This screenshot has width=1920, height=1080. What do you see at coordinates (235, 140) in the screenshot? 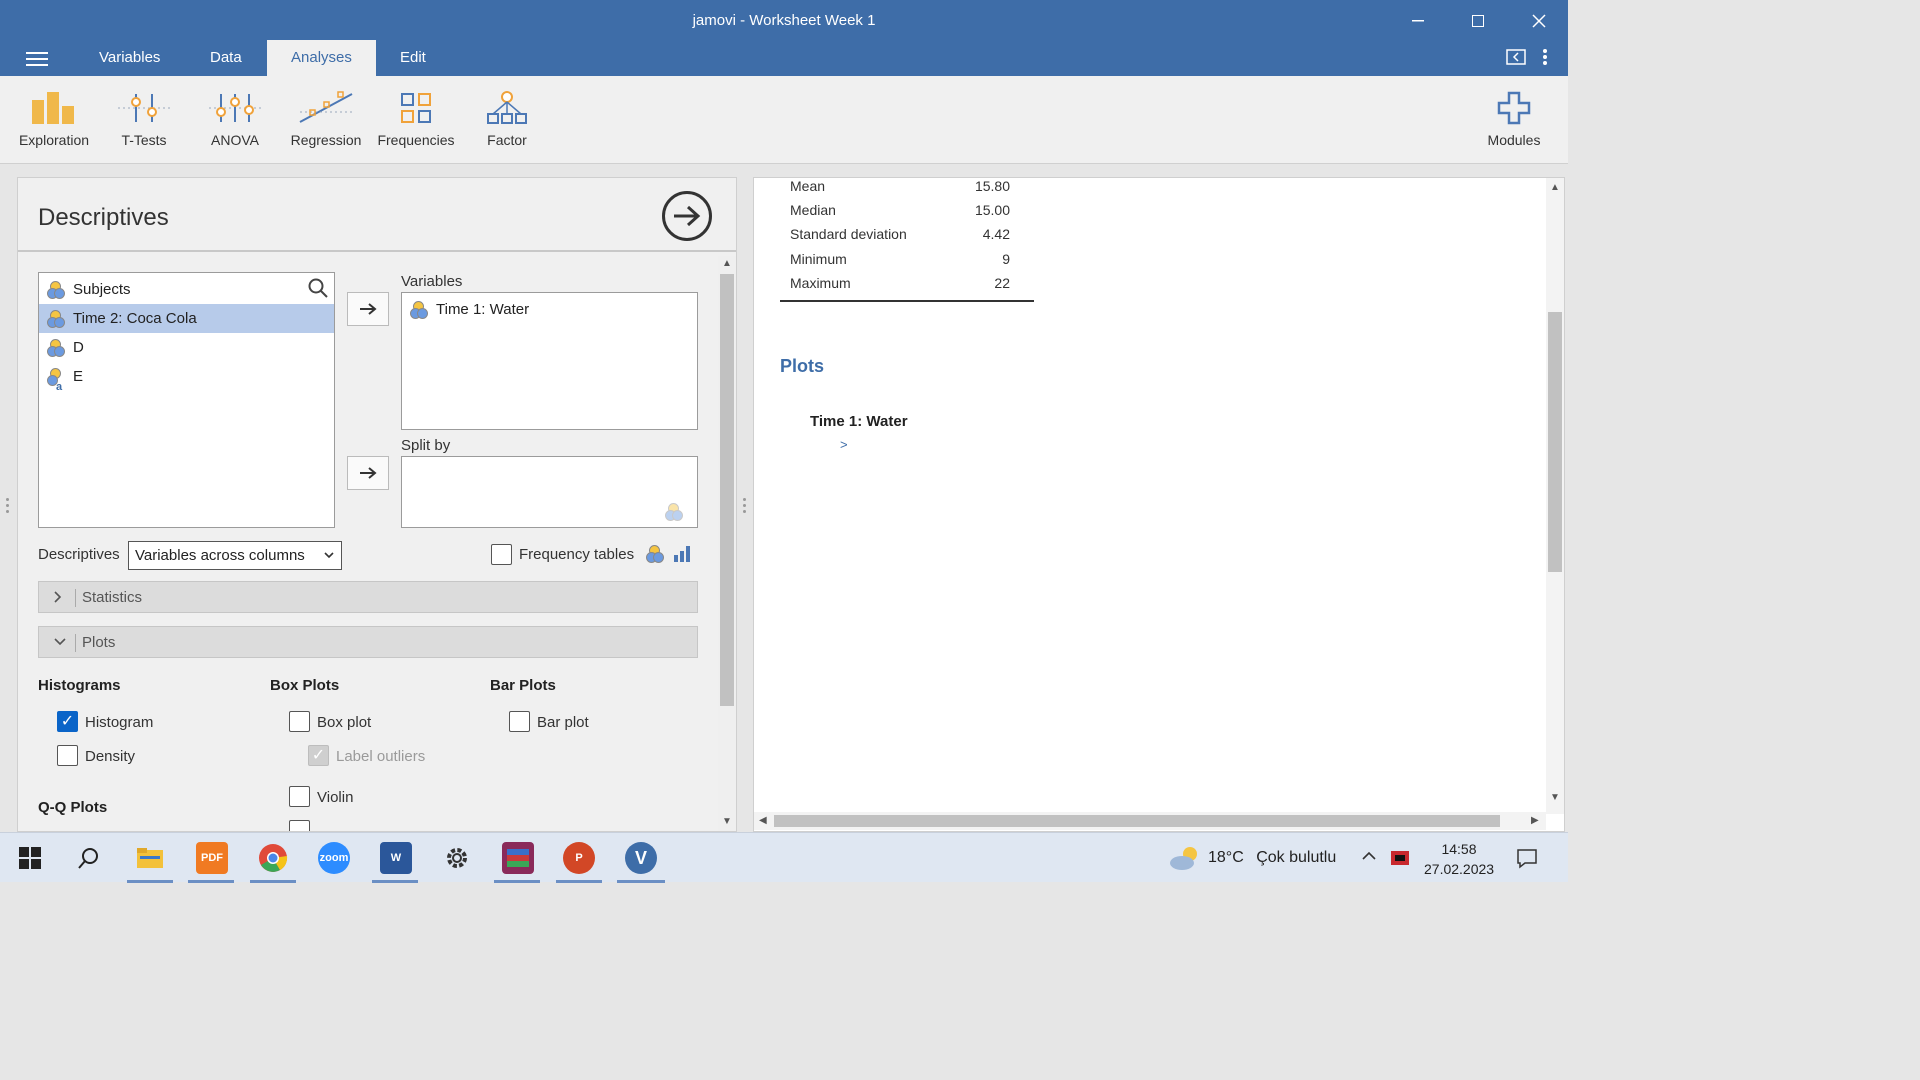
I see `anova-label: ANOVA` at bounding box center [235, 140].